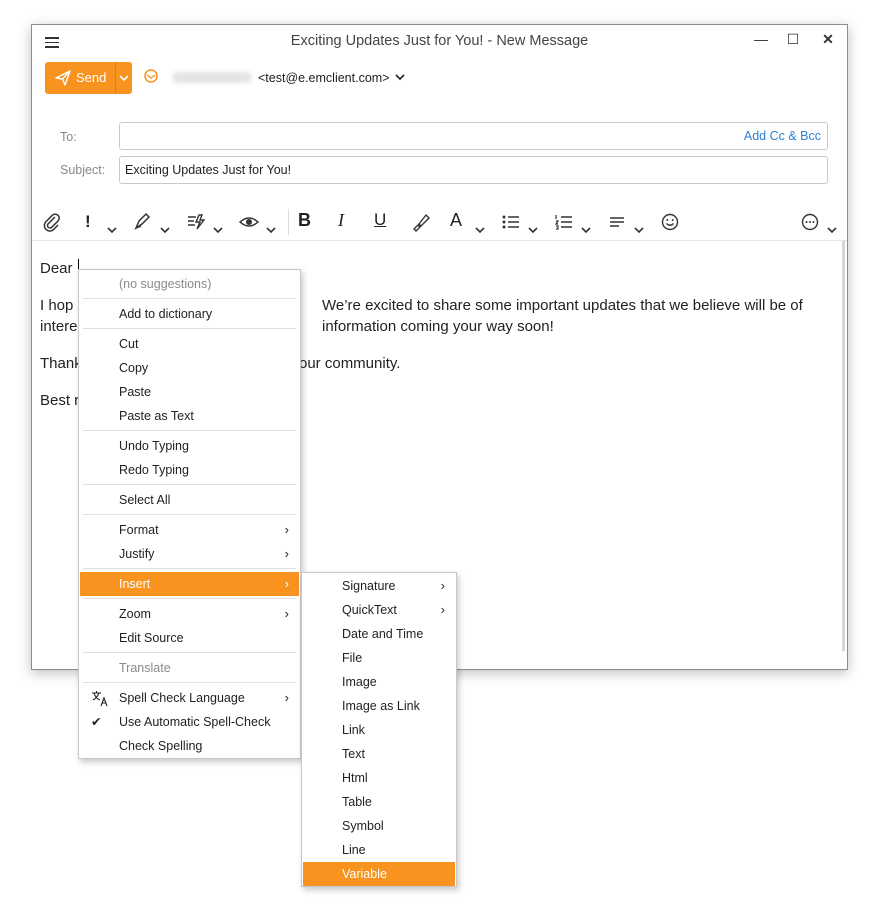  I want to click on menu-item-copy: Copy, so click(189, 368).